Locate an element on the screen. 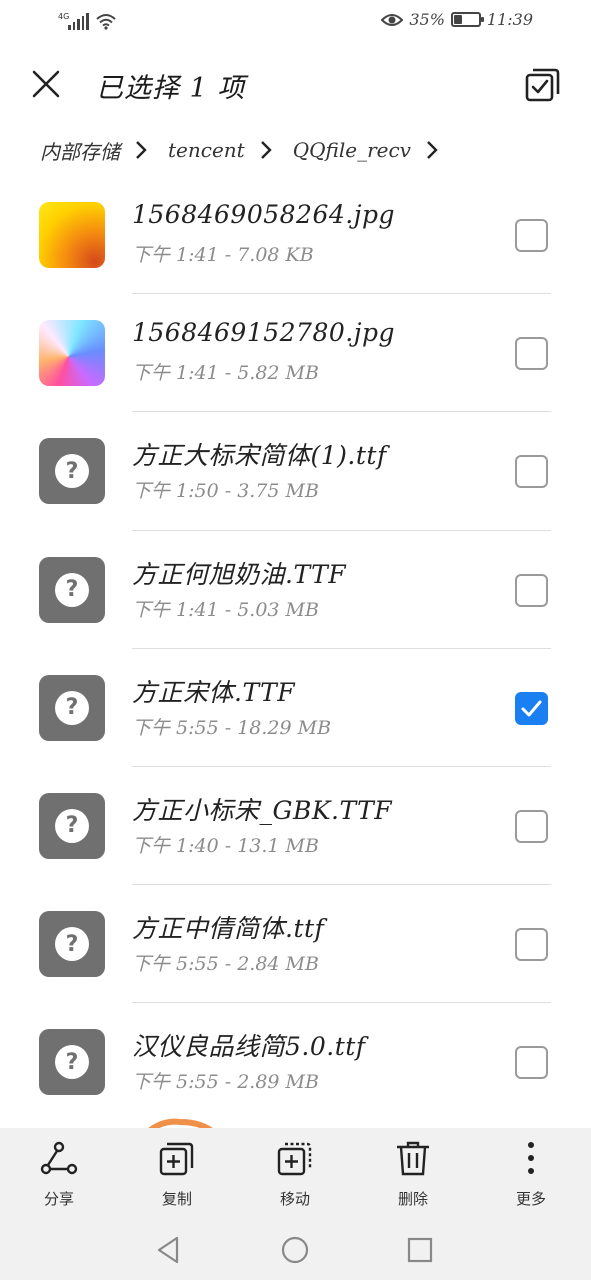  selection-header: 已选择 1 项 is located at coordinates (295, 84).